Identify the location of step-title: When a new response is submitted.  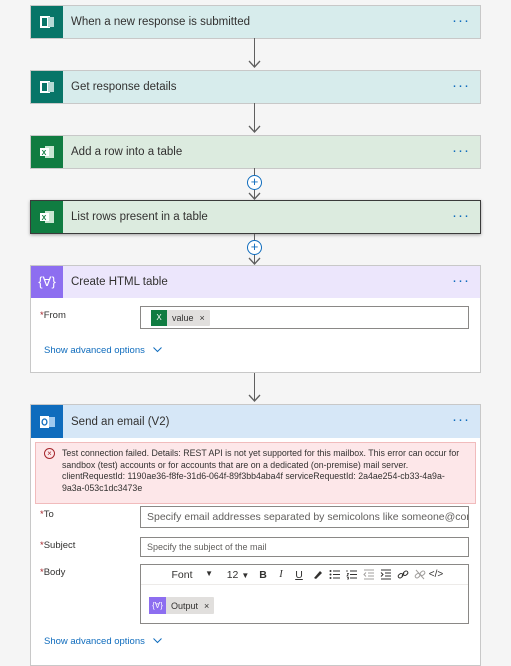
(160, 22).